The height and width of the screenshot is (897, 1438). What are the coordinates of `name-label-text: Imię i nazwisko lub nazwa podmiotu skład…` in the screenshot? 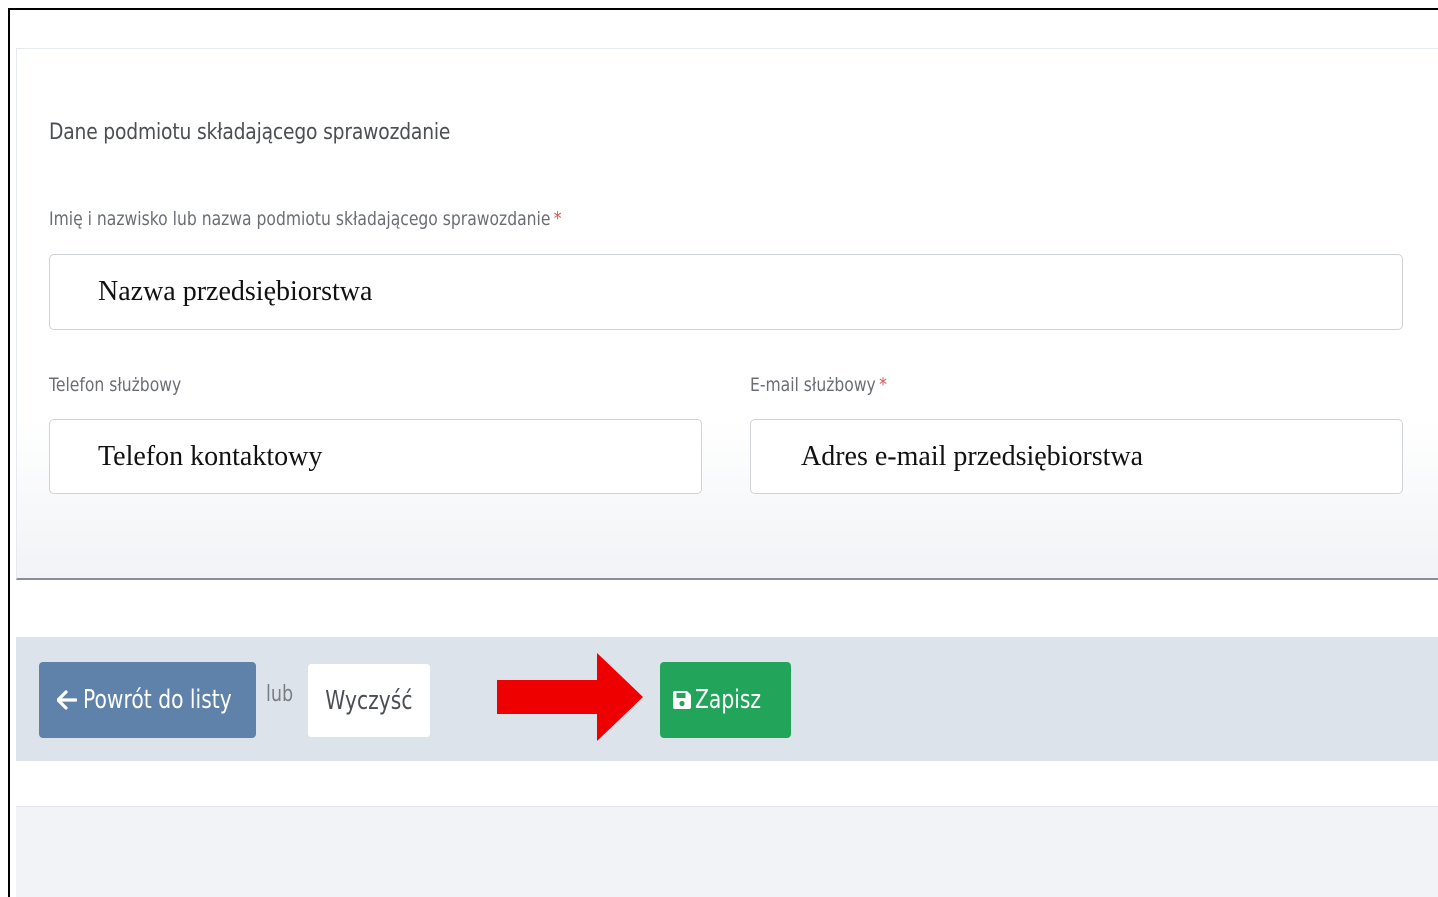 It's located at (300, 219).